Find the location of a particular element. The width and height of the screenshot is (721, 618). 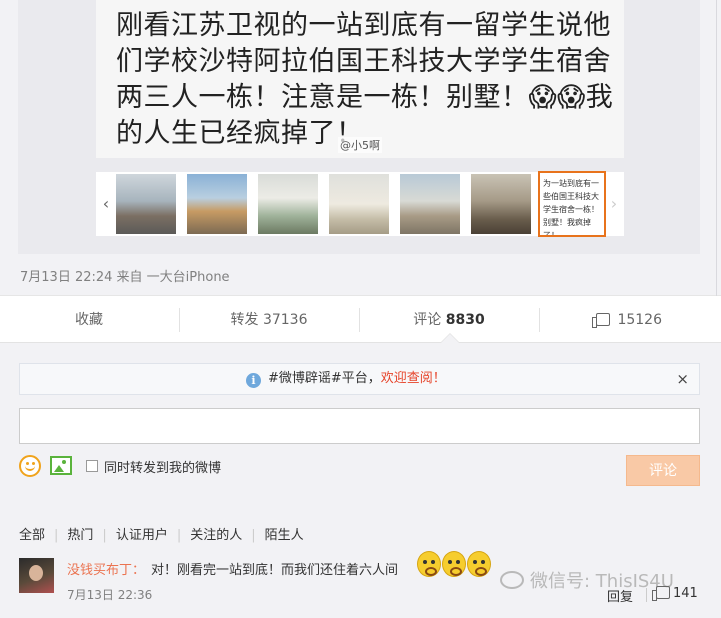

chevron-left-icon: ‹ is located at coordinates (106, 204).